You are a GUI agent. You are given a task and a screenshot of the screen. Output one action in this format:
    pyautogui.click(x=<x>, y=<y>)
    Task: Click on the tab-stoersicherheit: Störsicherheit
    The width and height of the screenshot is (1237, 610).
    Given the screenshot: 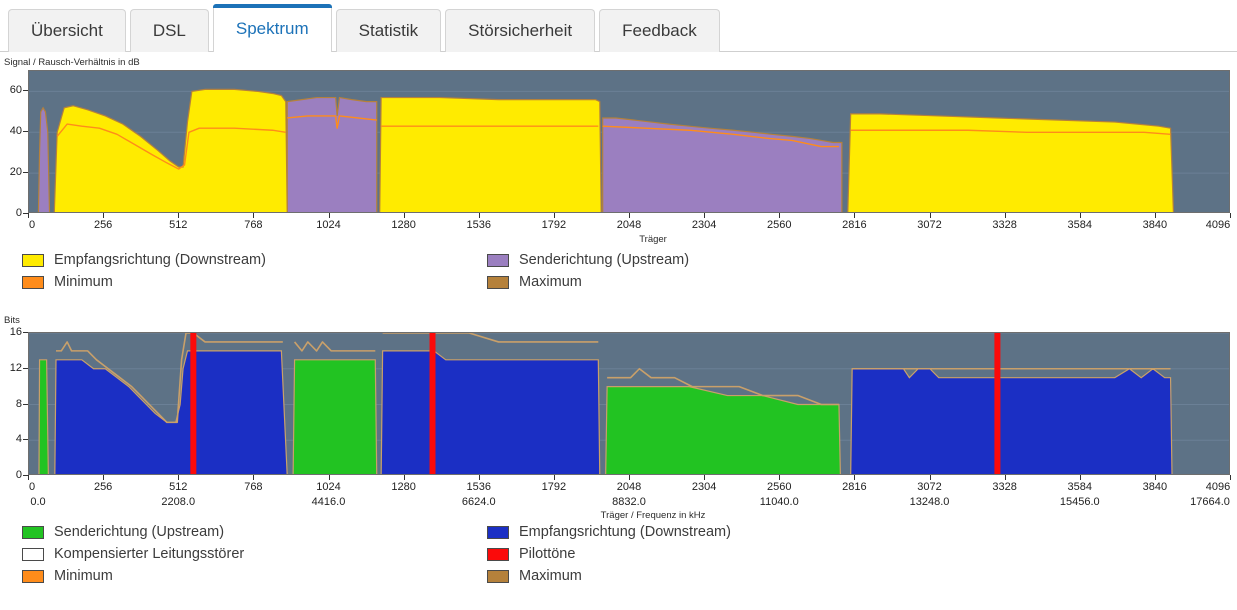 What is the action you would take?
    pyautogui.click(x=520, y=30)
    